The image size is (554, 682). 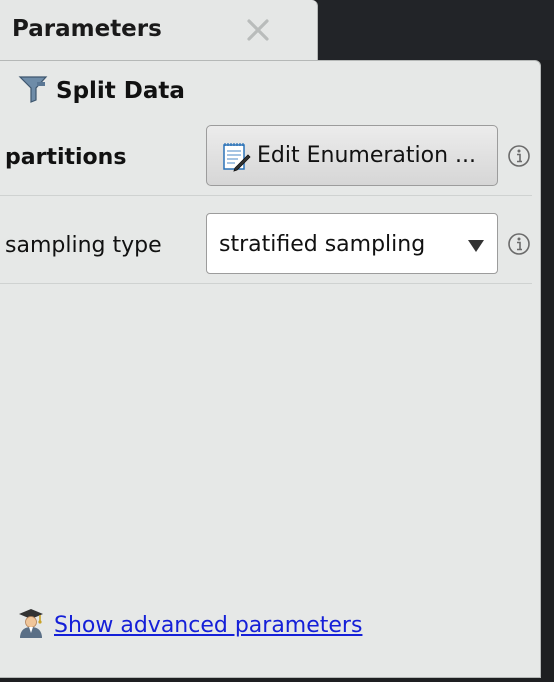 I want to click on tab-title: Parameters, so click(x=87, y=29).